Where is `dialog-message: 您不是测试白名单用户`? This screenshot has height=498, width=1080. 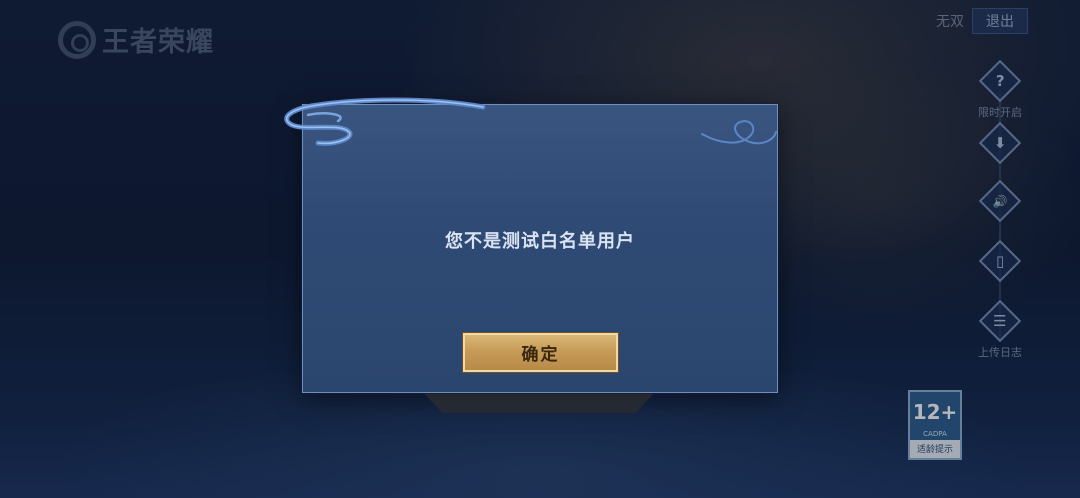
dialog-message: 您不是测试白名单用户 is located at coordinates (540, 241).